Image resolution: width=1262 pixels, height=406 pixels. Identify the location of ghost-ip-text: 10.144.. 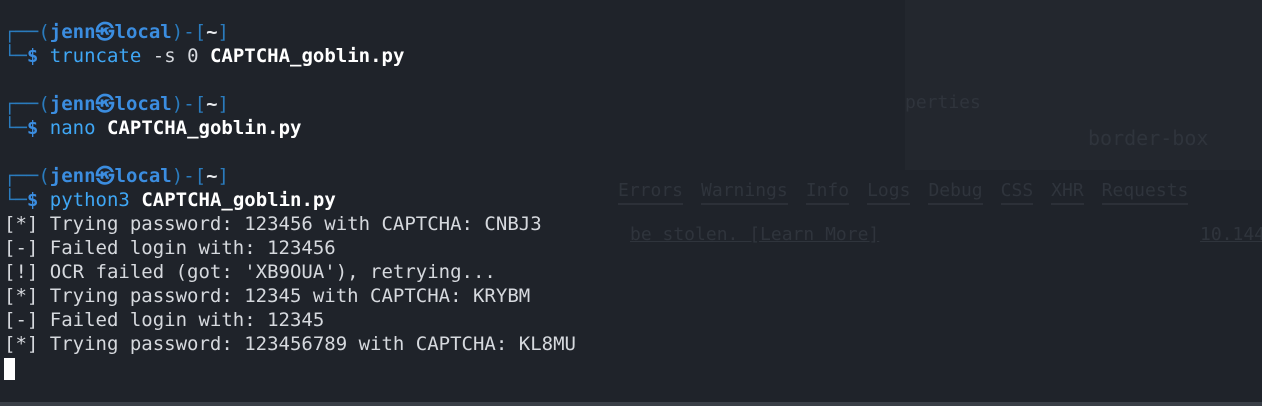
(1231, 234).